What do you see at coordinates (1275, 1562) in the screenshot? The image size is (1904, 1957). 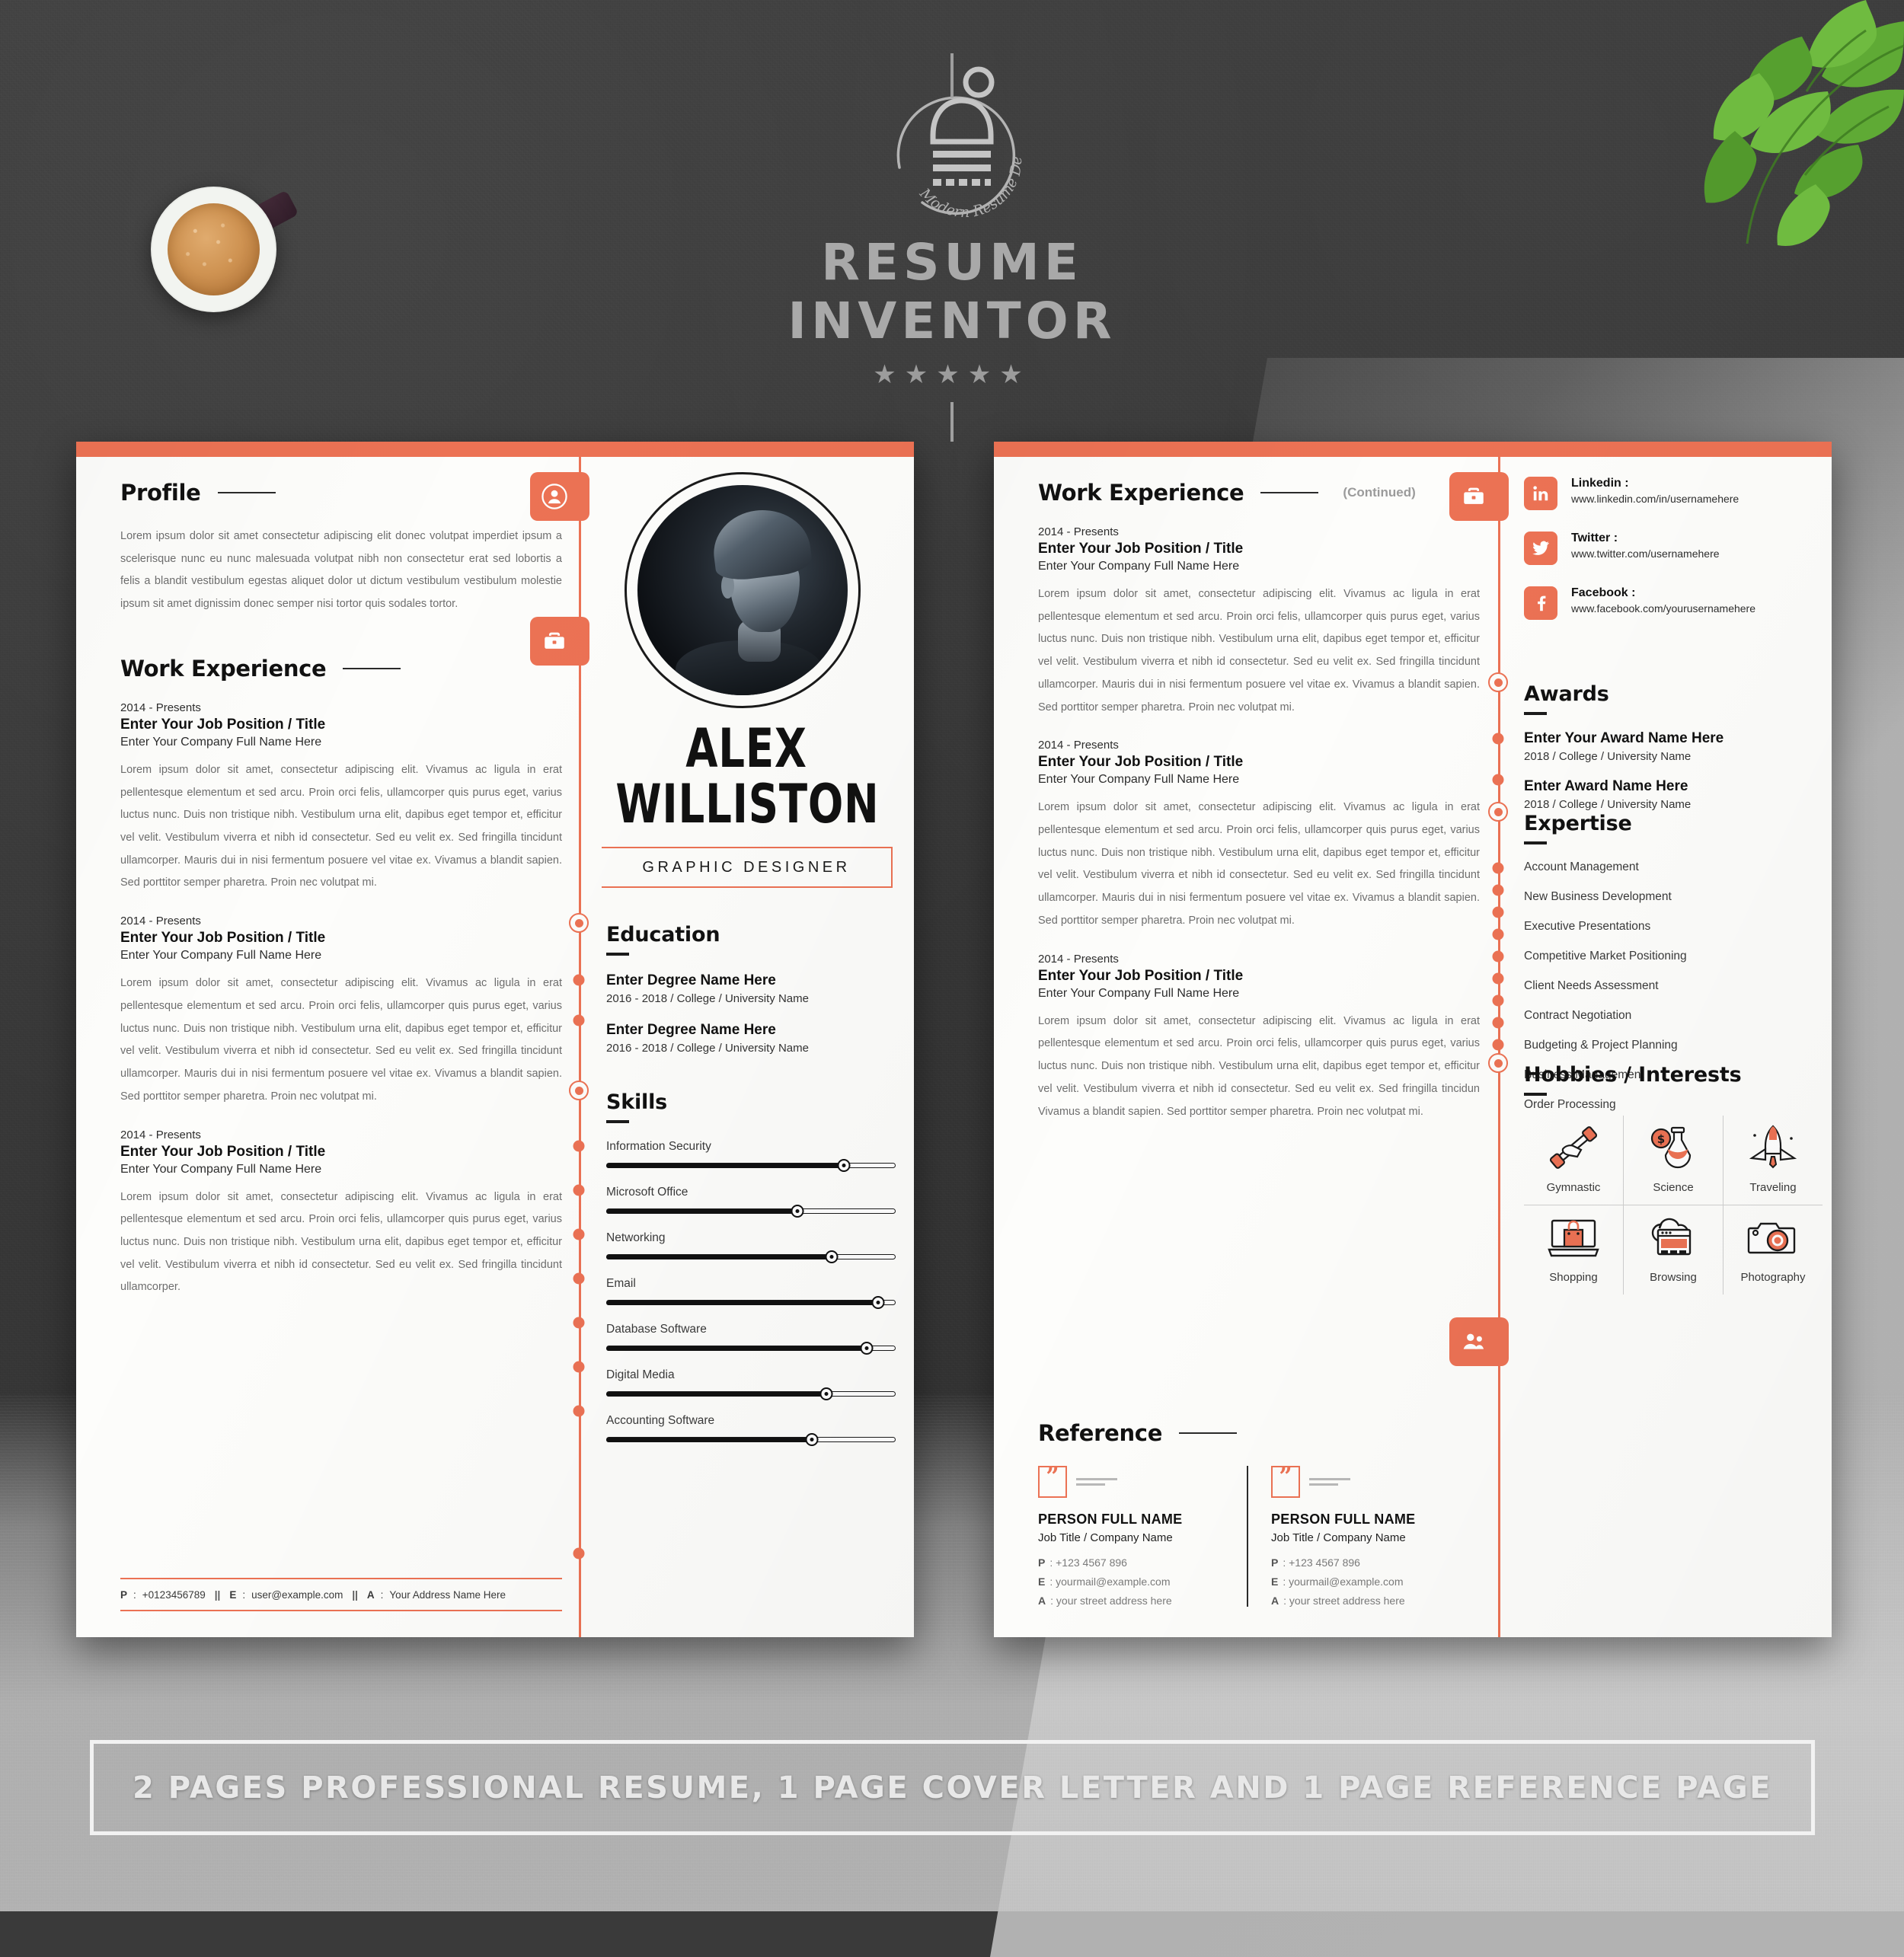 I see `phone-key: P` at bounding box center [1275, 1562].